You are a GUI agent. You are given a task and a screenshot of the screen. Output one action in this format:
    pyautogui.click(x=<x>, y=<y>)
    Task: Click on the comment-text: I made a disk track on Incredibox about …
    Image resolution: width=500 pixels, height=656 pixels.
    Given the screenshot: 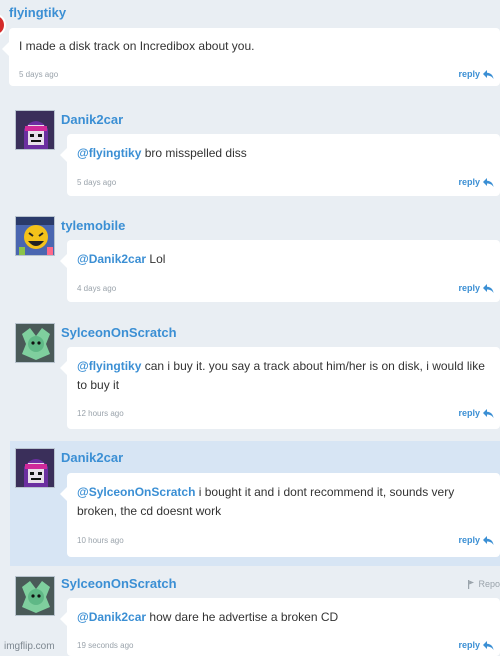 What is the action you would take?
    pyautogui.click(x=254, y=46)
    